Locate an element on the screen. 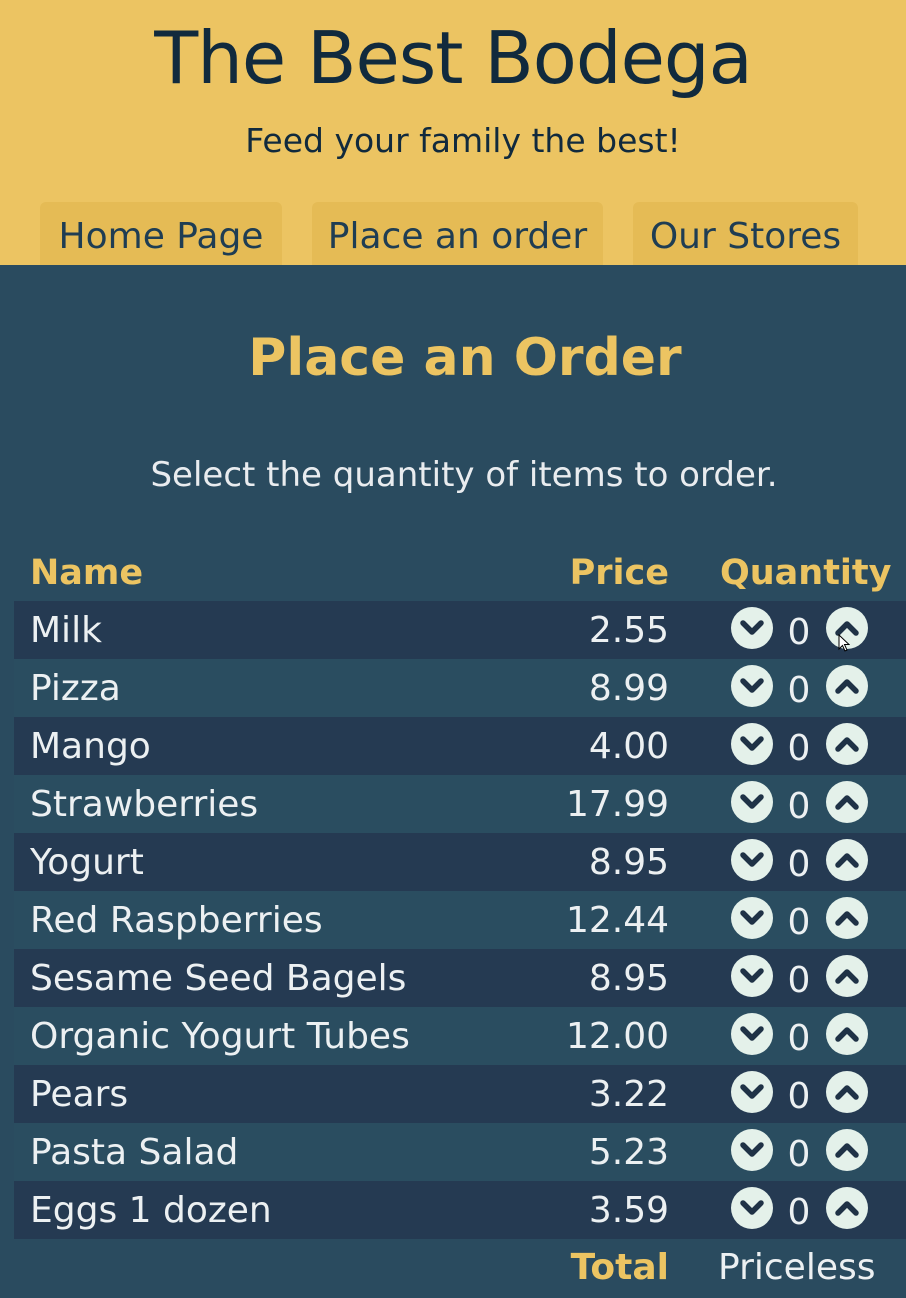 The height and width of the screenshot is (1298, 906). page-title: Place an Order is located at coordinates (465, 358).